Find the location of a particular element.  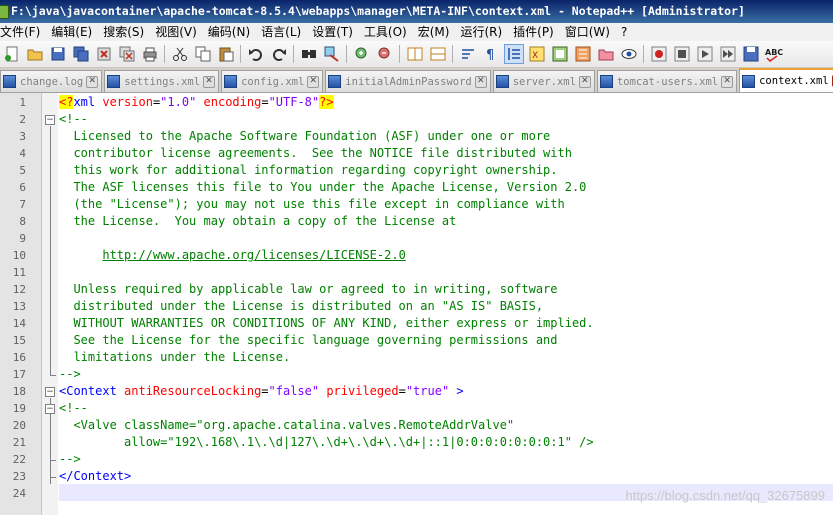

menu-run: 运行(R) is located at coordinates (483, 32).